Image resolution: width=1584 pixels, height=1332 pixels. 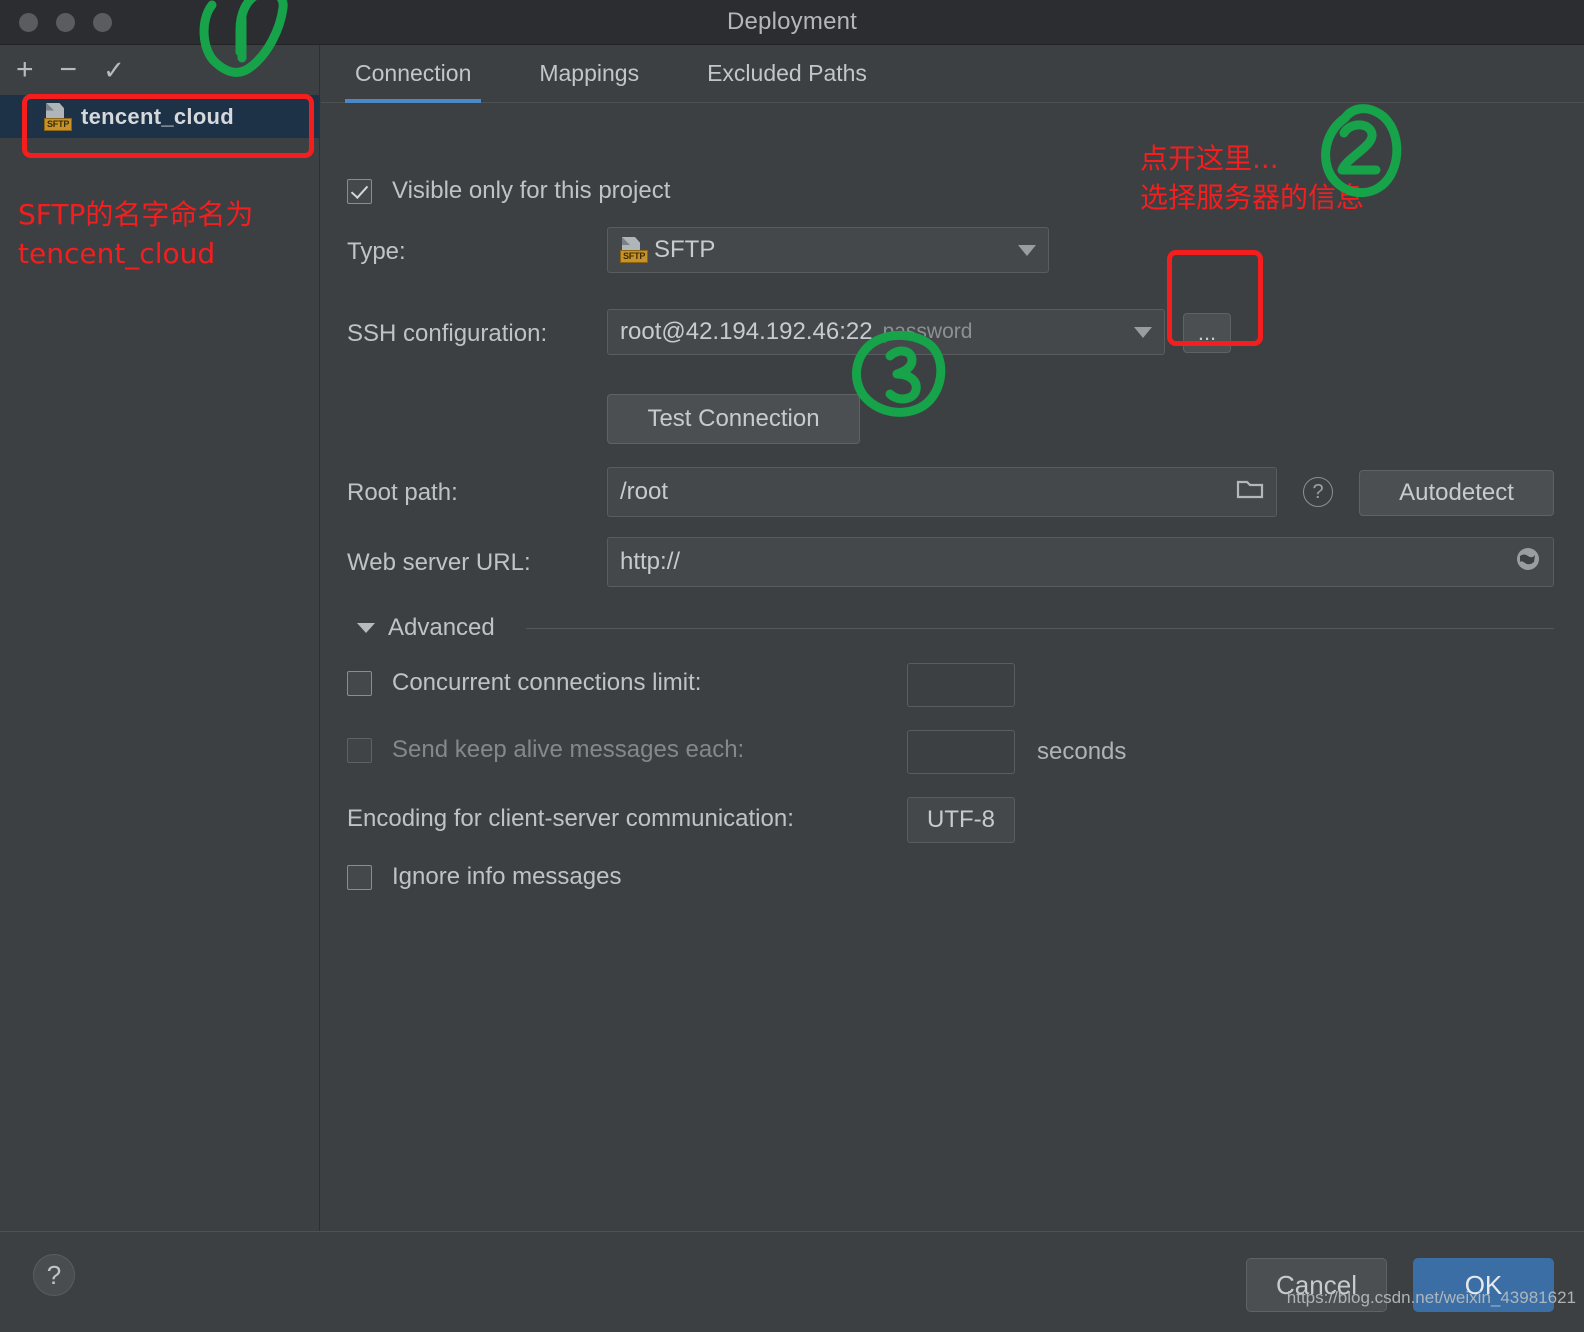 I want to click on tab-mappings: Mappings, so click(x=589, y=73).